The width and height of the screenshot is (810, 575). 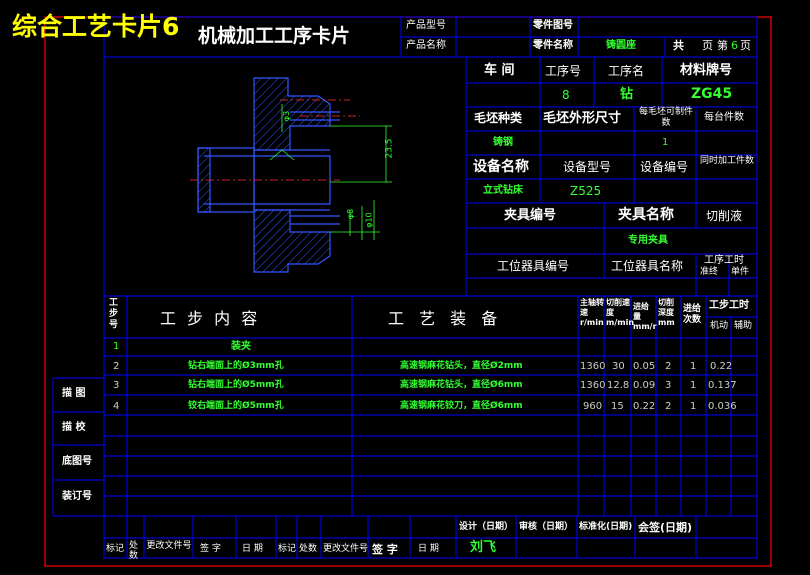 I want to click on page-suffix: 页, so click(x=745, y=45).